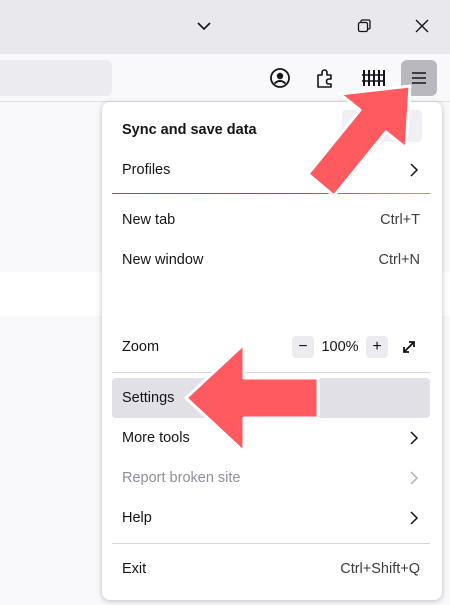  I want to click on extensions-icon, so click(324, 78).